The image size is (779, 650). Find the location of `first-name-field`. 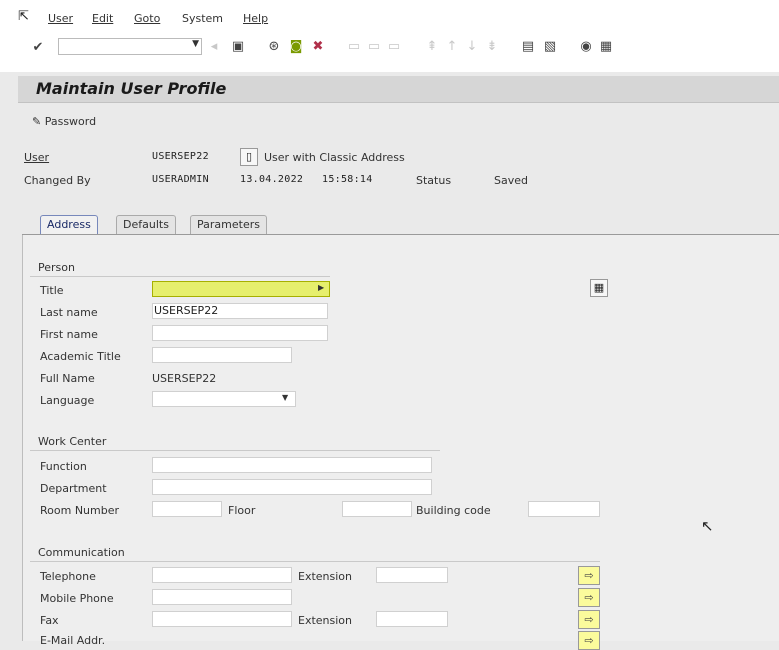

first-name-field is located at coordinates (240, 333).